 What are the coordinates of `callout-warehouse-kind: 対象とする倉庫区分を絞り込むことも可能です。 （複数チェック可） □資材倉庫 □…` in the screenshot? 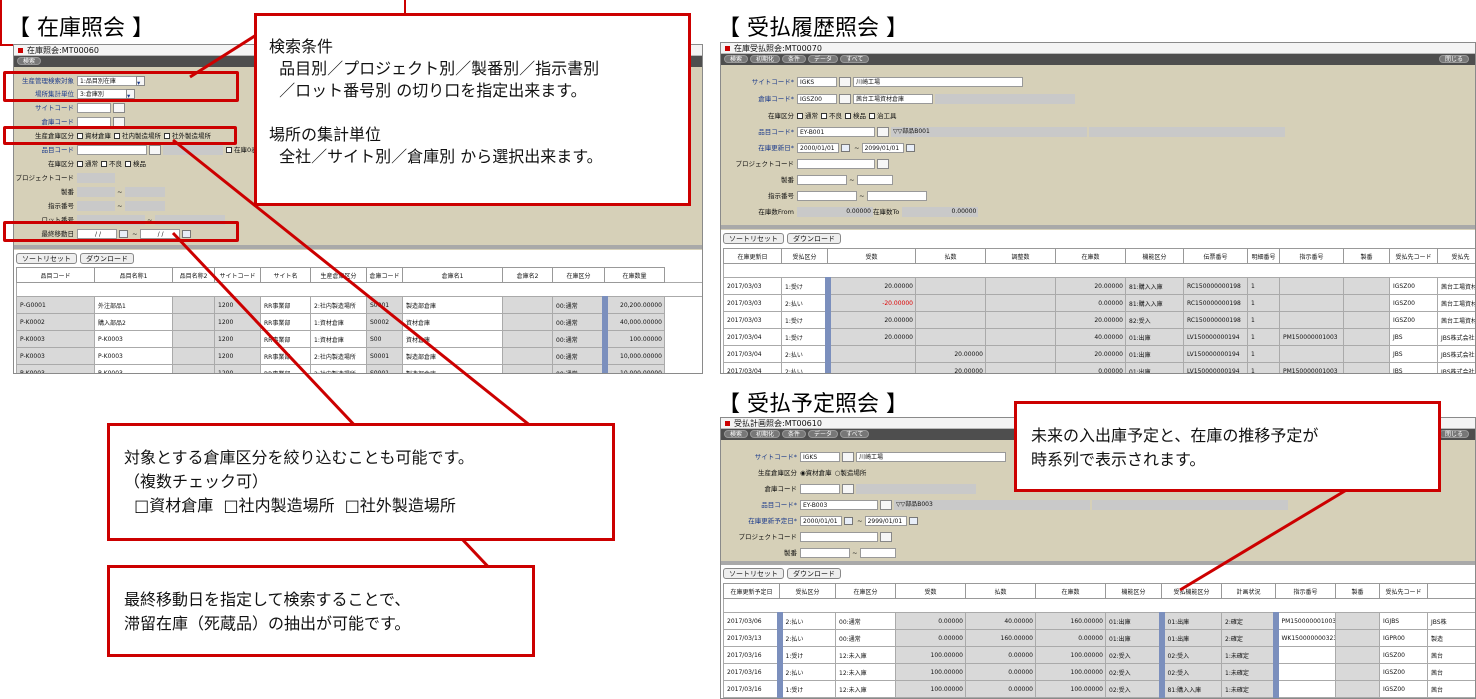 It's located at (361, 482).